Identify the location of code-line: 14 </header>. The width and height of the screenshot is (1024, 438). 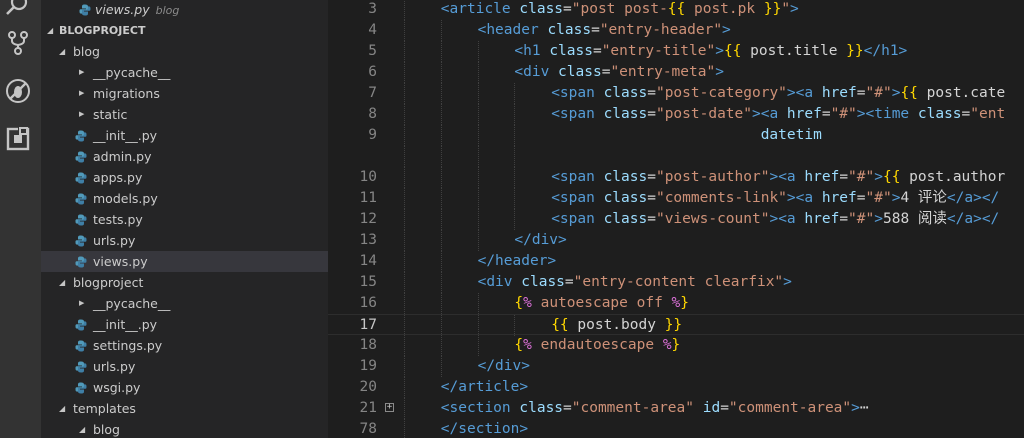
(676, 261).